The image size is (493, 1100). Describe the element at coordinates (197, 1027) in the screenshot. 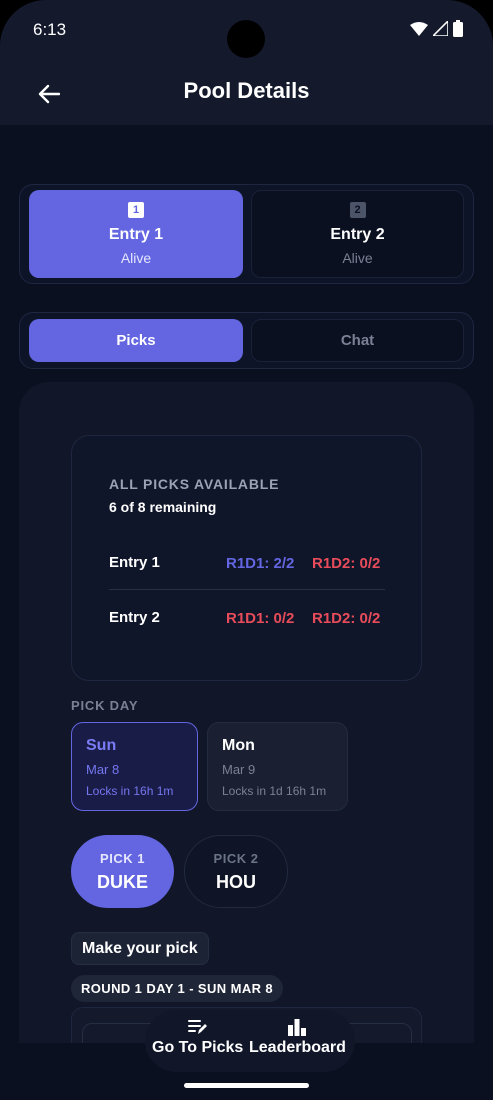

I see `edit-list-icon` at that location.